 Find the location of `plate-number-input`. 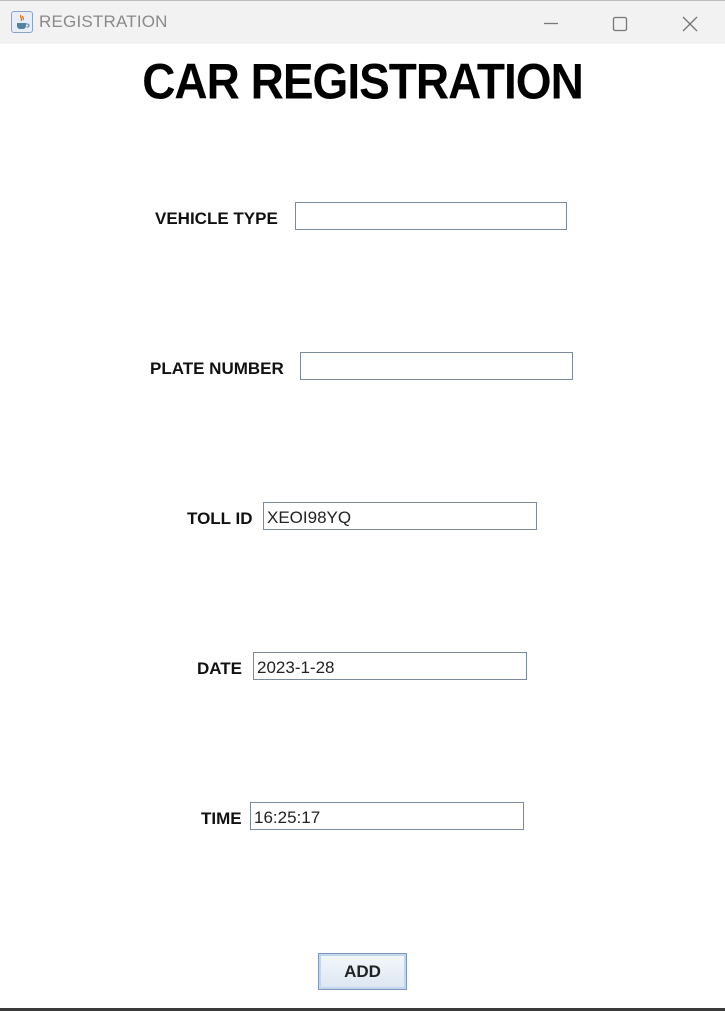

plate-number-input is located at coordinates (436, 366).